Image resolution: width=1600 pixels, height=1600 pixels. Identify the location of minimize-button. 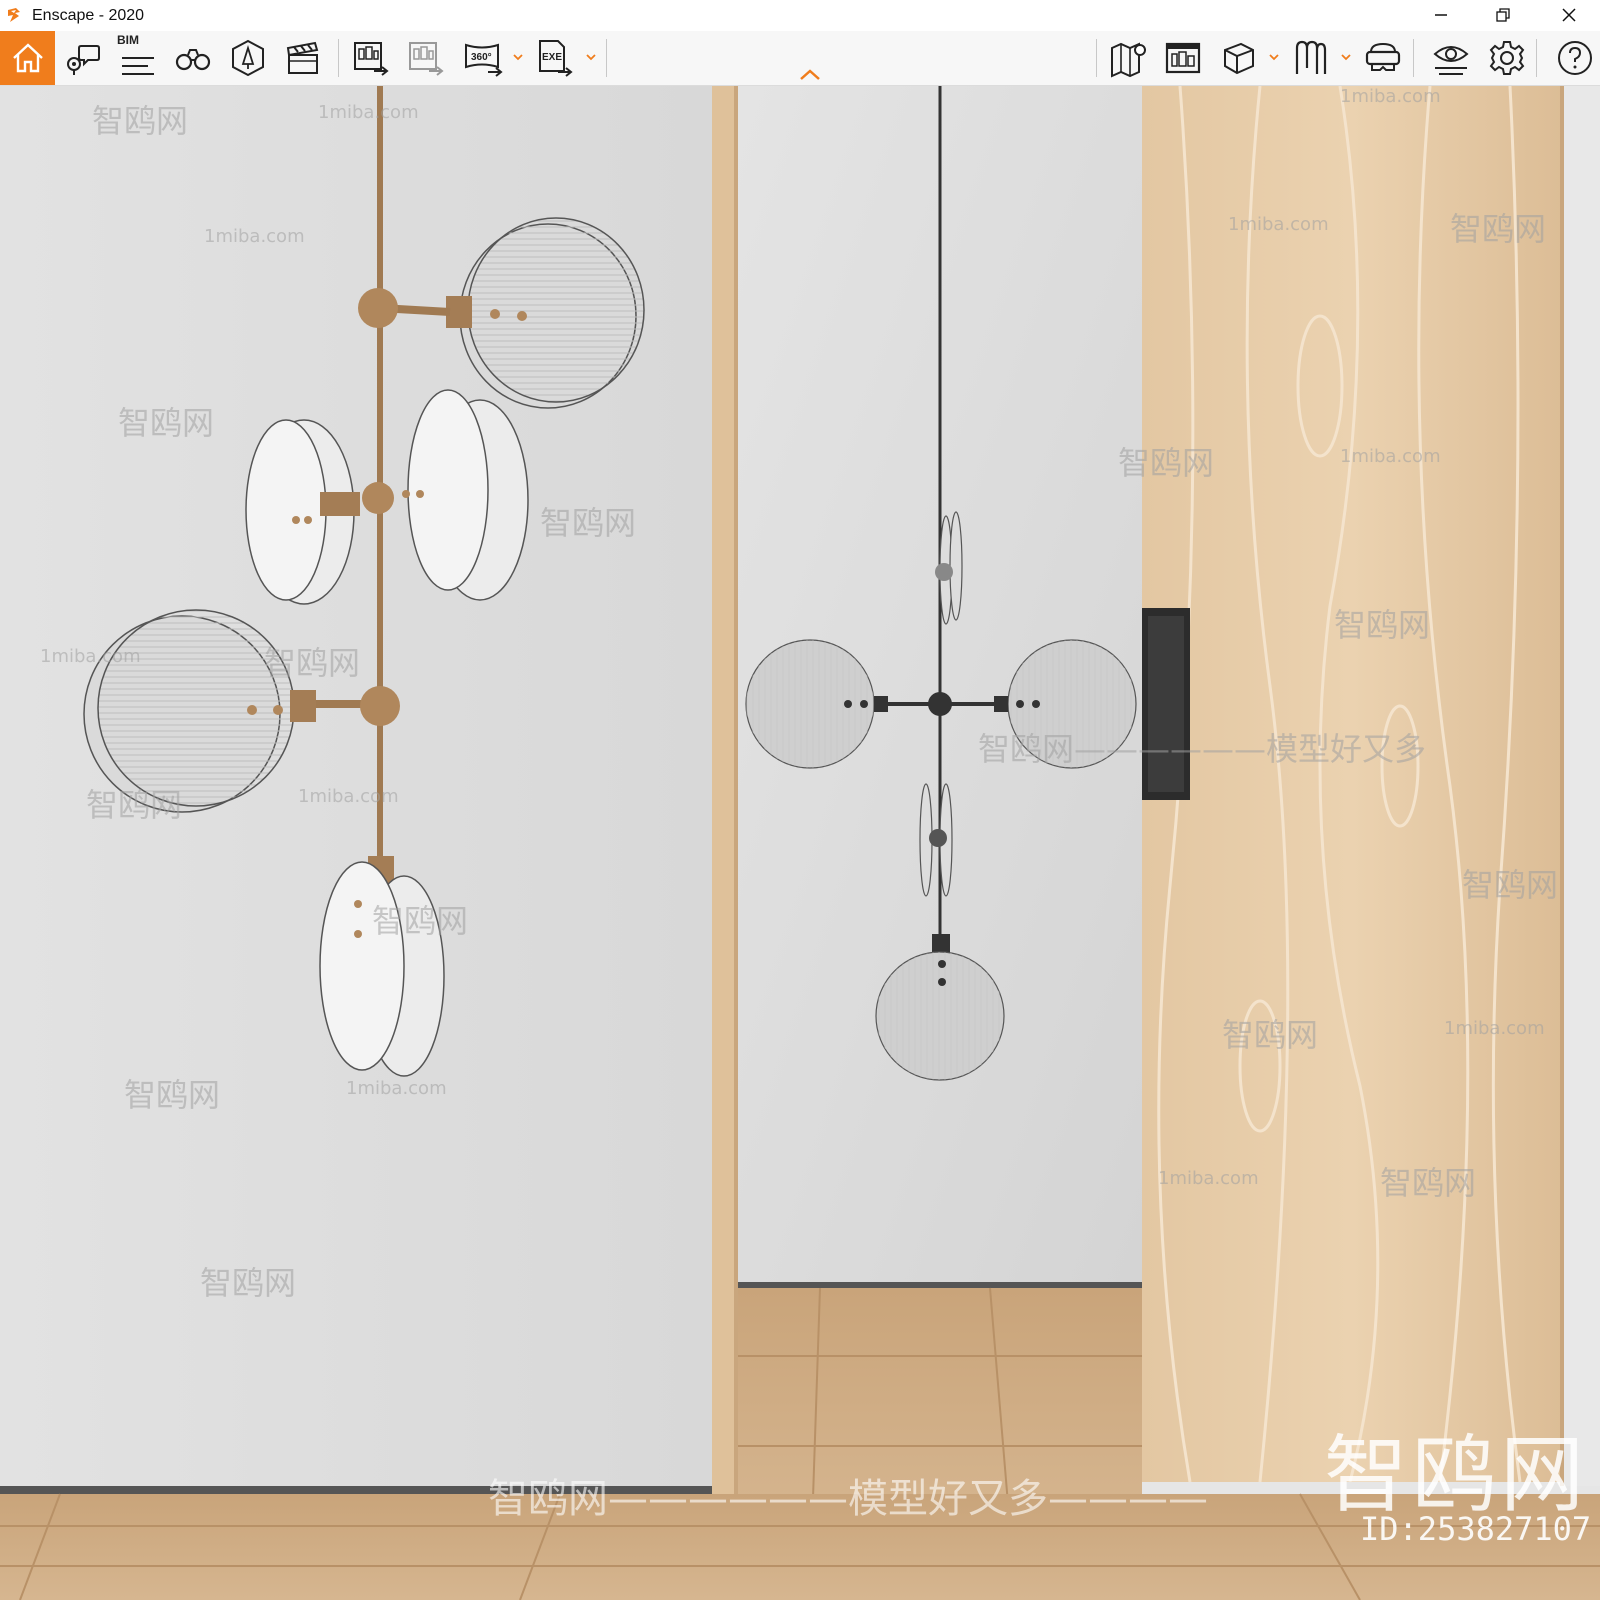
(1441, 15).